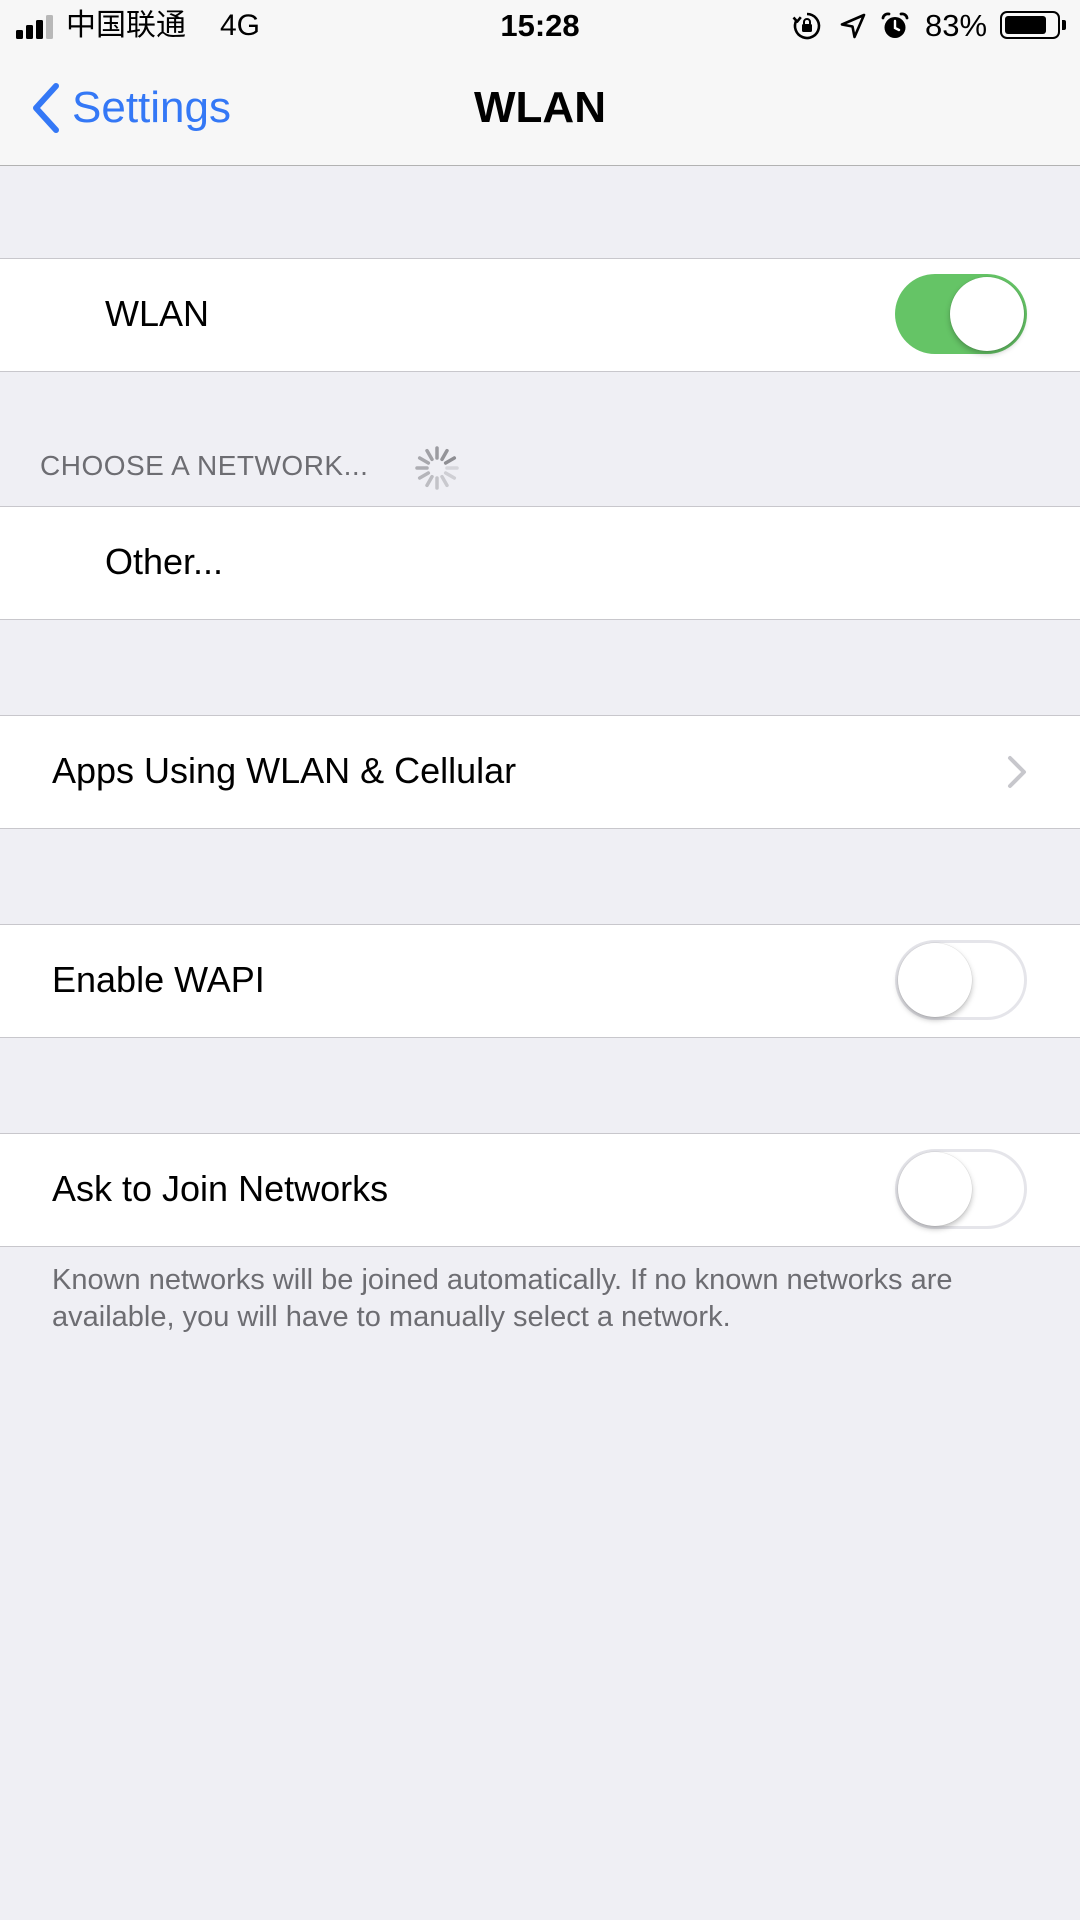 This screenshot has width=1080, height=1920. What do you see at coordinates (540, 981) in the screenshot?
I see `enable-wapi-row: Enable WAPI` at bounding box center [540, 981].